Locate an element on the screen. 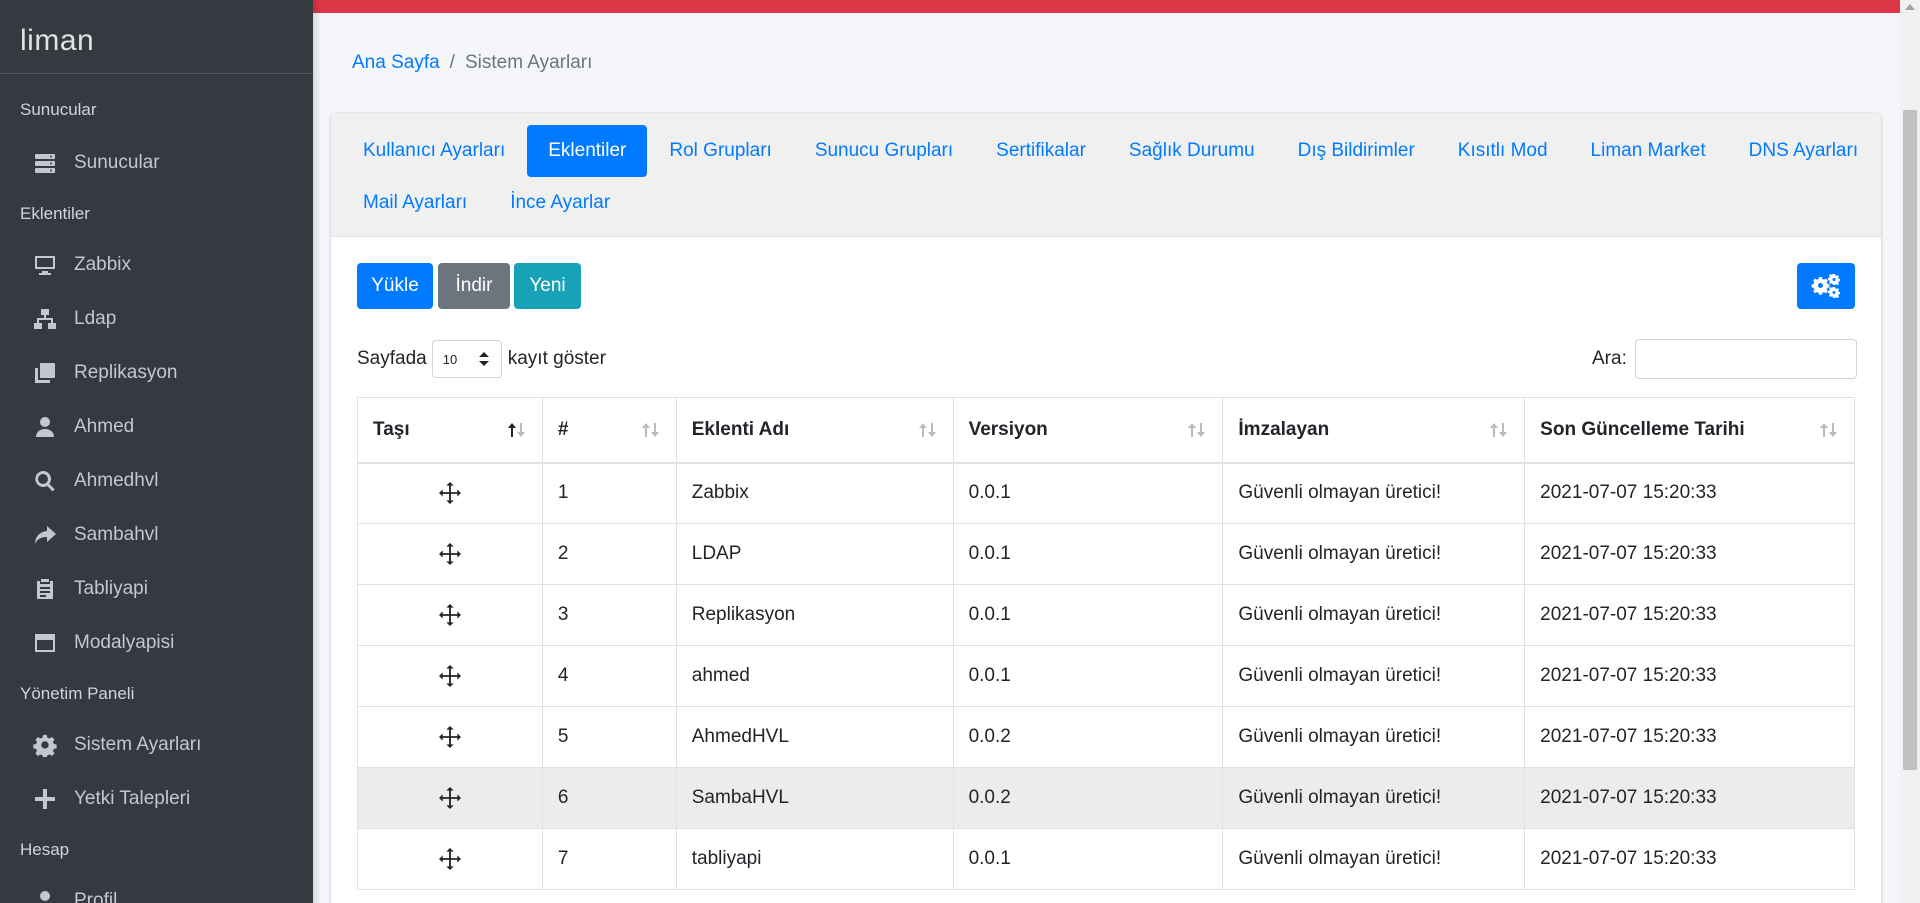  new-button: Yeni is located at coordinates (547, 286).